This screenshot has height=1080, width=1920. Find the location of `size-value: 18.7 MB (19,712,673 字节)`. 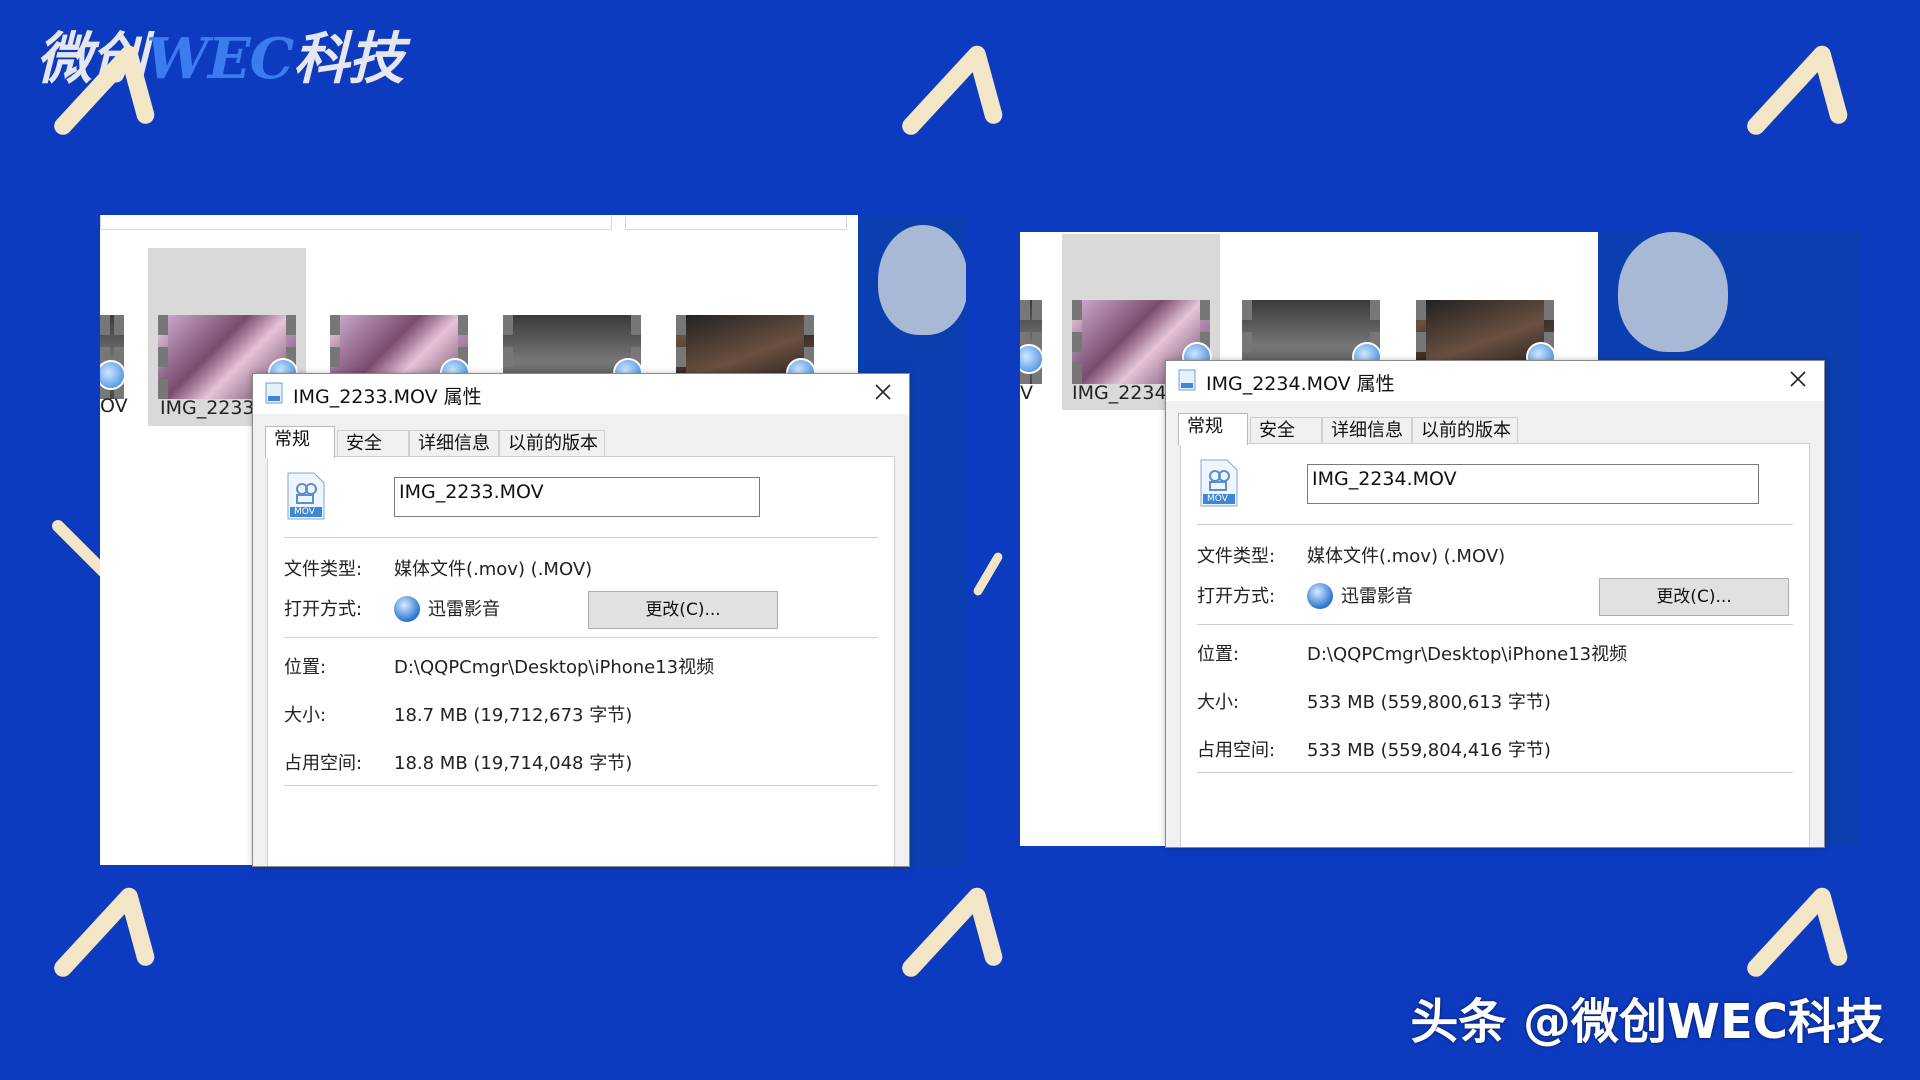

size-value: 18.7 MB (19,712,673 字节) is located at coordinates (513, 715).